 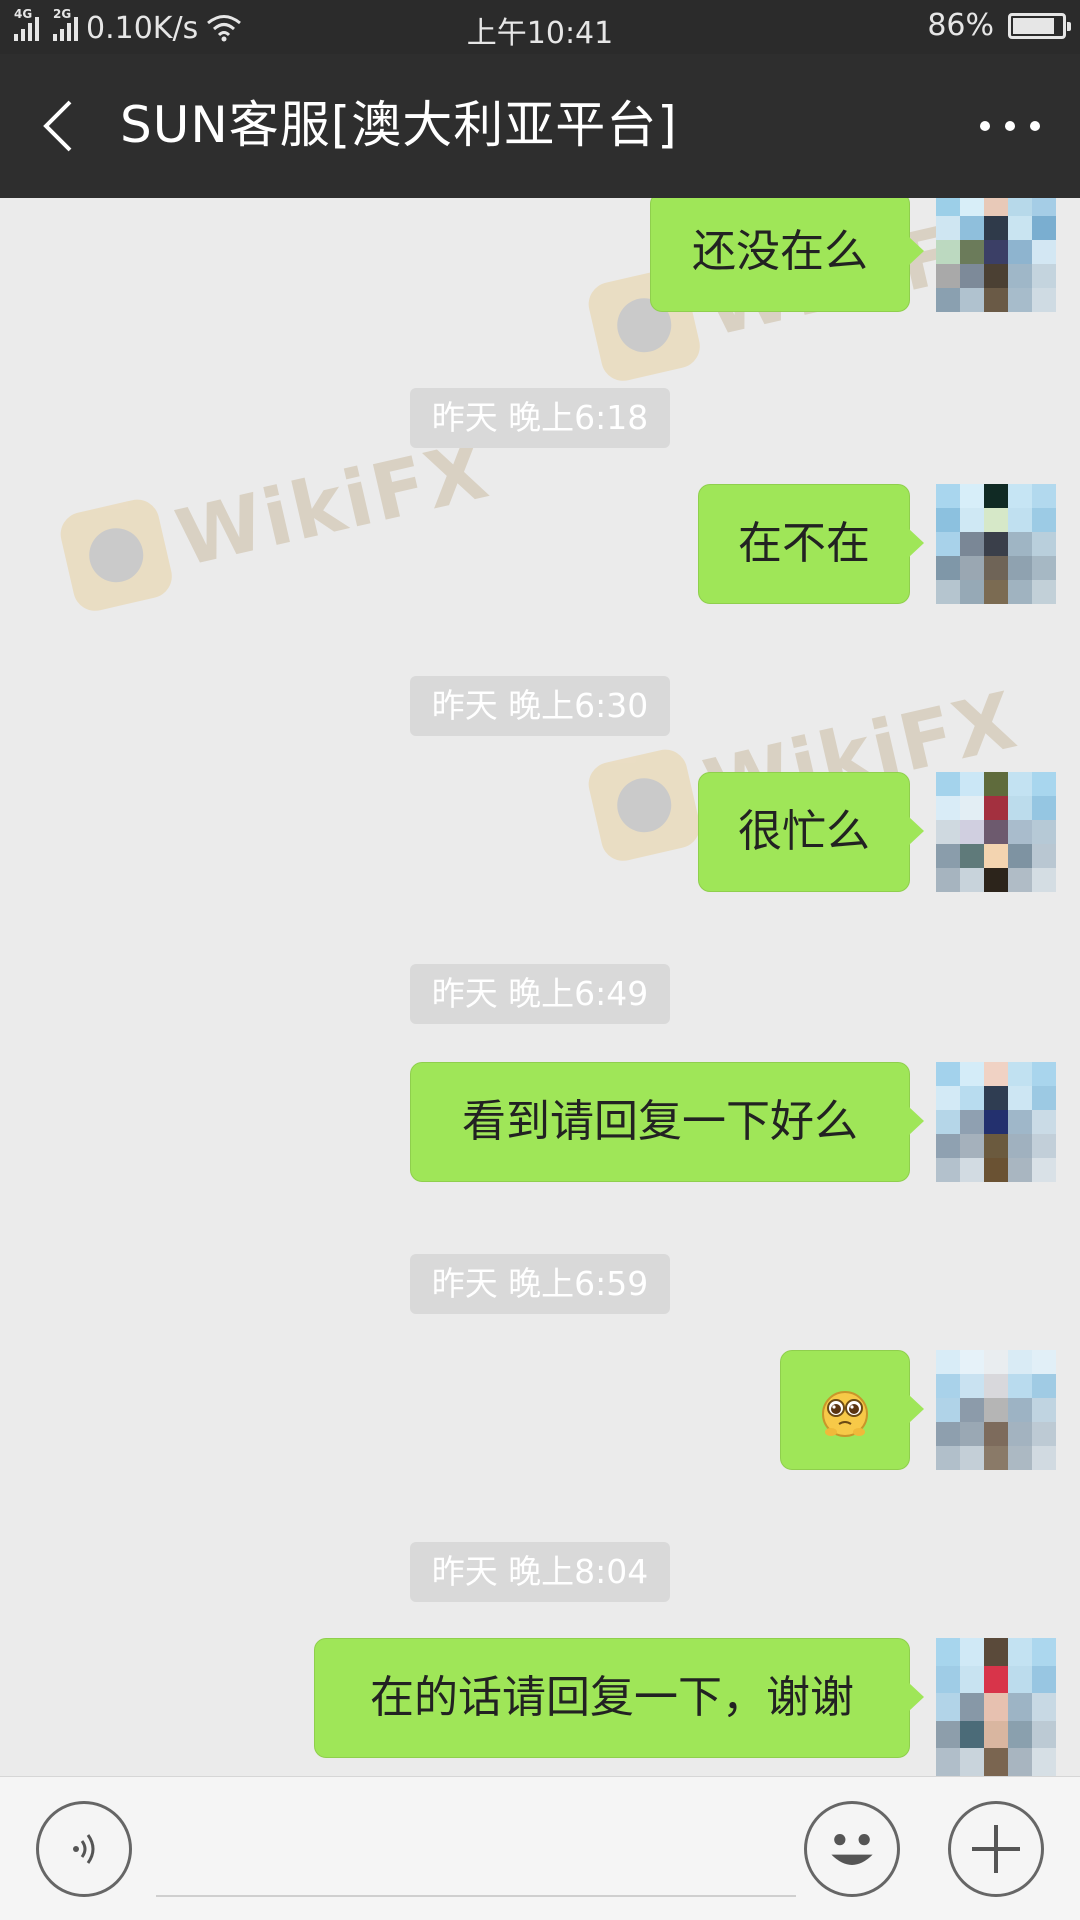 What do you see at coordinates (540, 994) in the screenshot?
I see `timestamp: 昨天 晚上6:49` at bounding box center [540, 994].